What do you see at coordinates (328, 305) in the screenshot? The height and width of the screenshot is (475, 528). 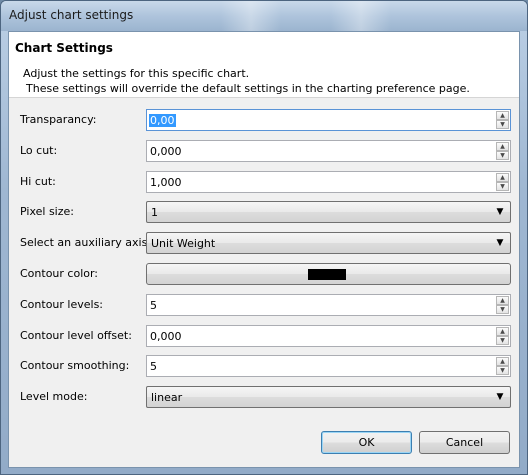 I see `contour-levels-spinner: 5 ▲ ▼` at bounding box center [328, 305].